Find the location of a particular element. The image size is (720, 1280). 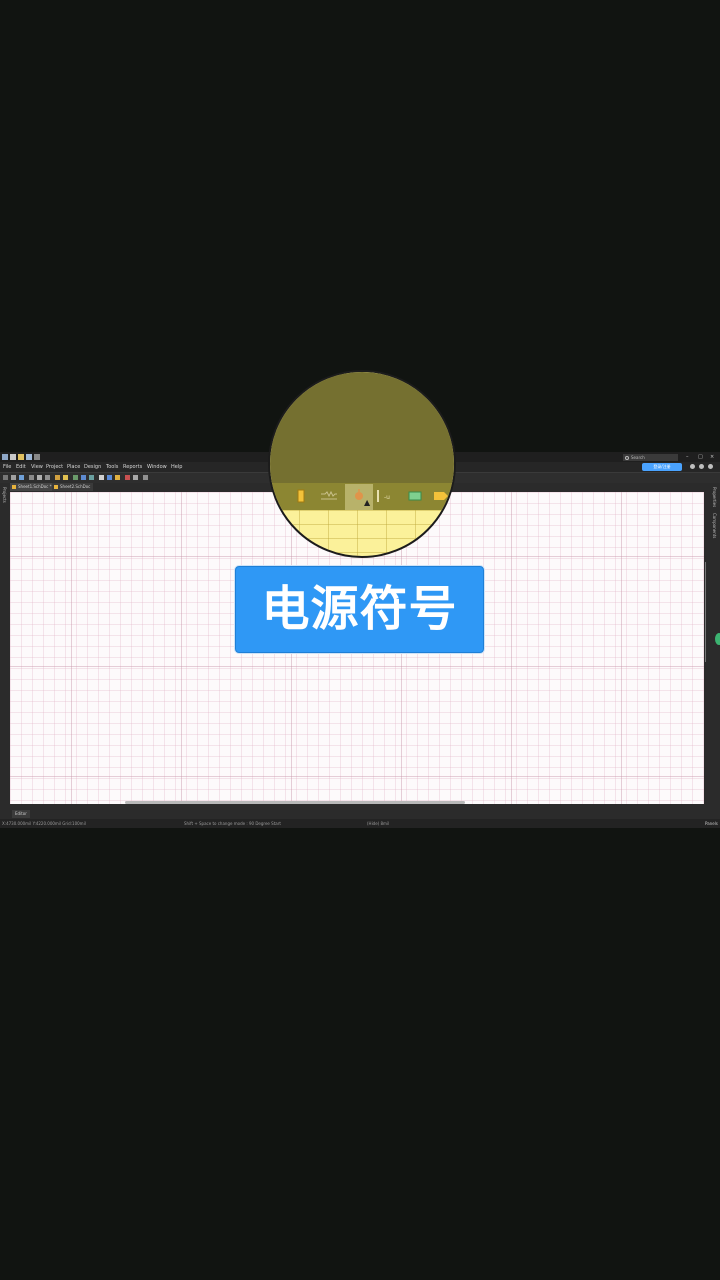

menu-window: Window is located at coordinates (157, 467).